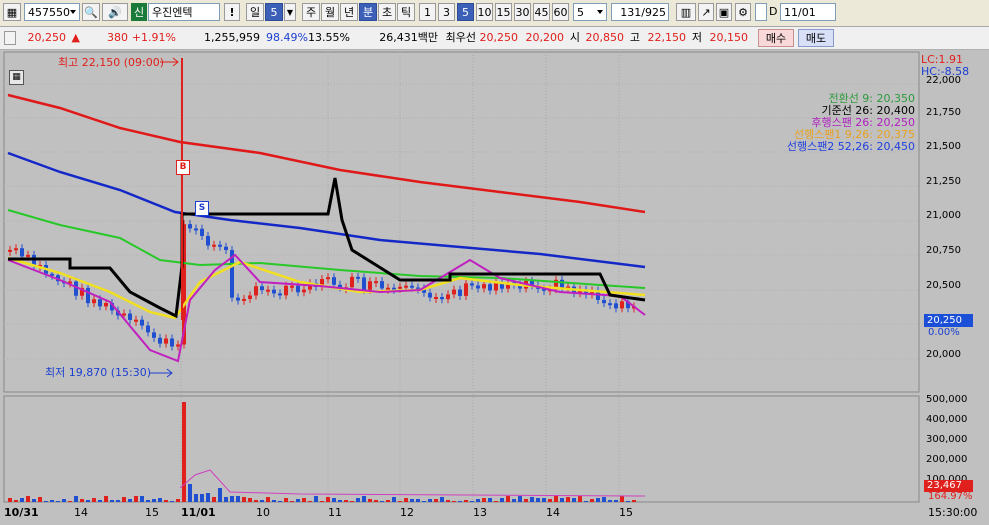 The image size is (989, 525). Describe the element at coordinates (10, 38) in the screenshot. I see `quote-toggle-button` at that location.